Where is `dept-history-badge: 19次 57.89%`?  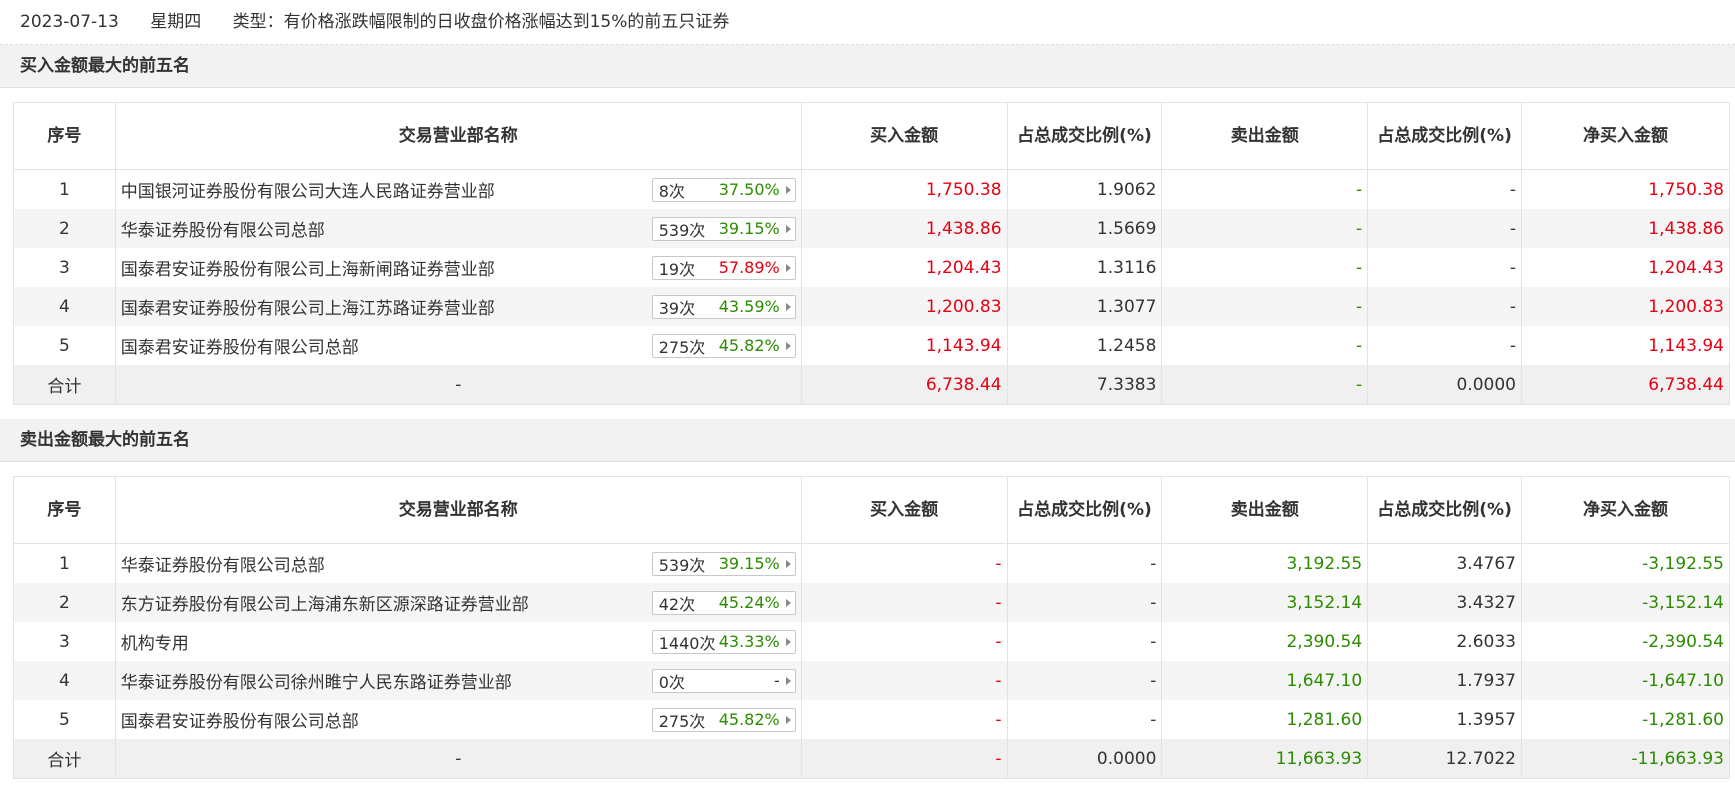
dept-history-badge: 19次 57.89% is located at coordinates (723, 267).